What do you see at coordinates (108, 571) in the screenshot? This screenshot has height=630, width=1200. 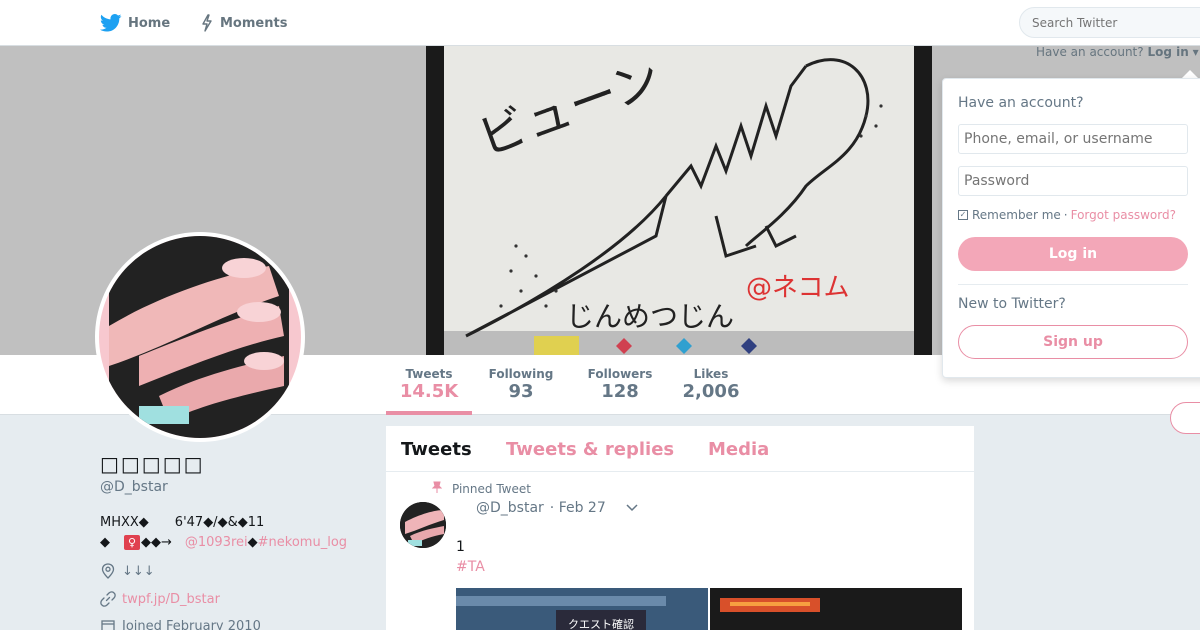 I see `location-pin-icon` at bounding box center [108, 571].